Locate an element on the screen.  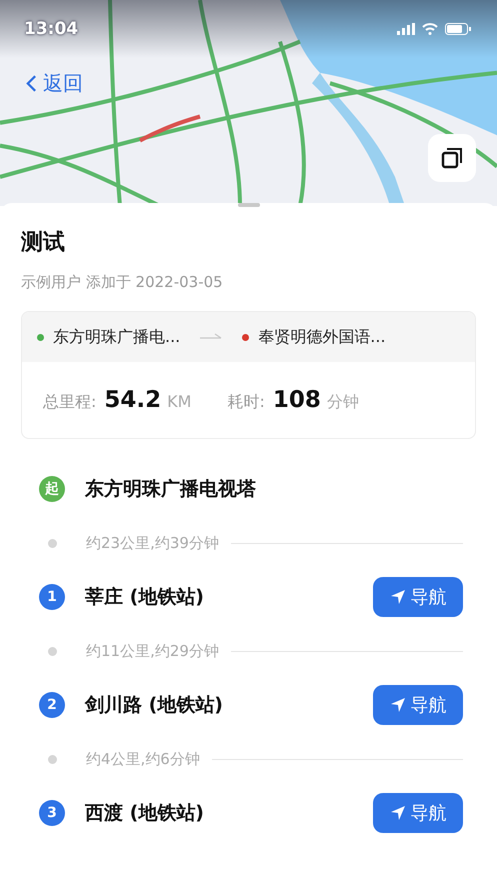
drag-handle is located at coordinates (249, 205).